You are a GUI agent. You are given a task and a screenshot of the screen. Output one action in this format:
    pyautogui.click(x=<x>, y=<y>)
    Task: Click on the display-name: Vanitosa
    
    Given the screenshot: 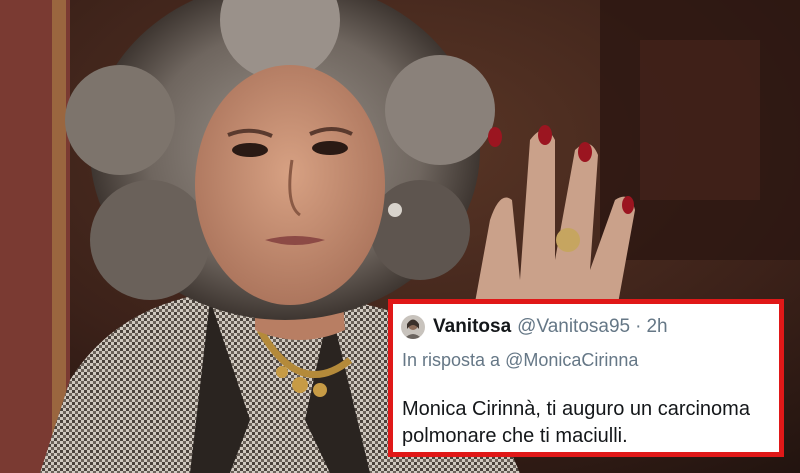 What is the action you would take?
    pyautogui.click(x=472, y=327)
    